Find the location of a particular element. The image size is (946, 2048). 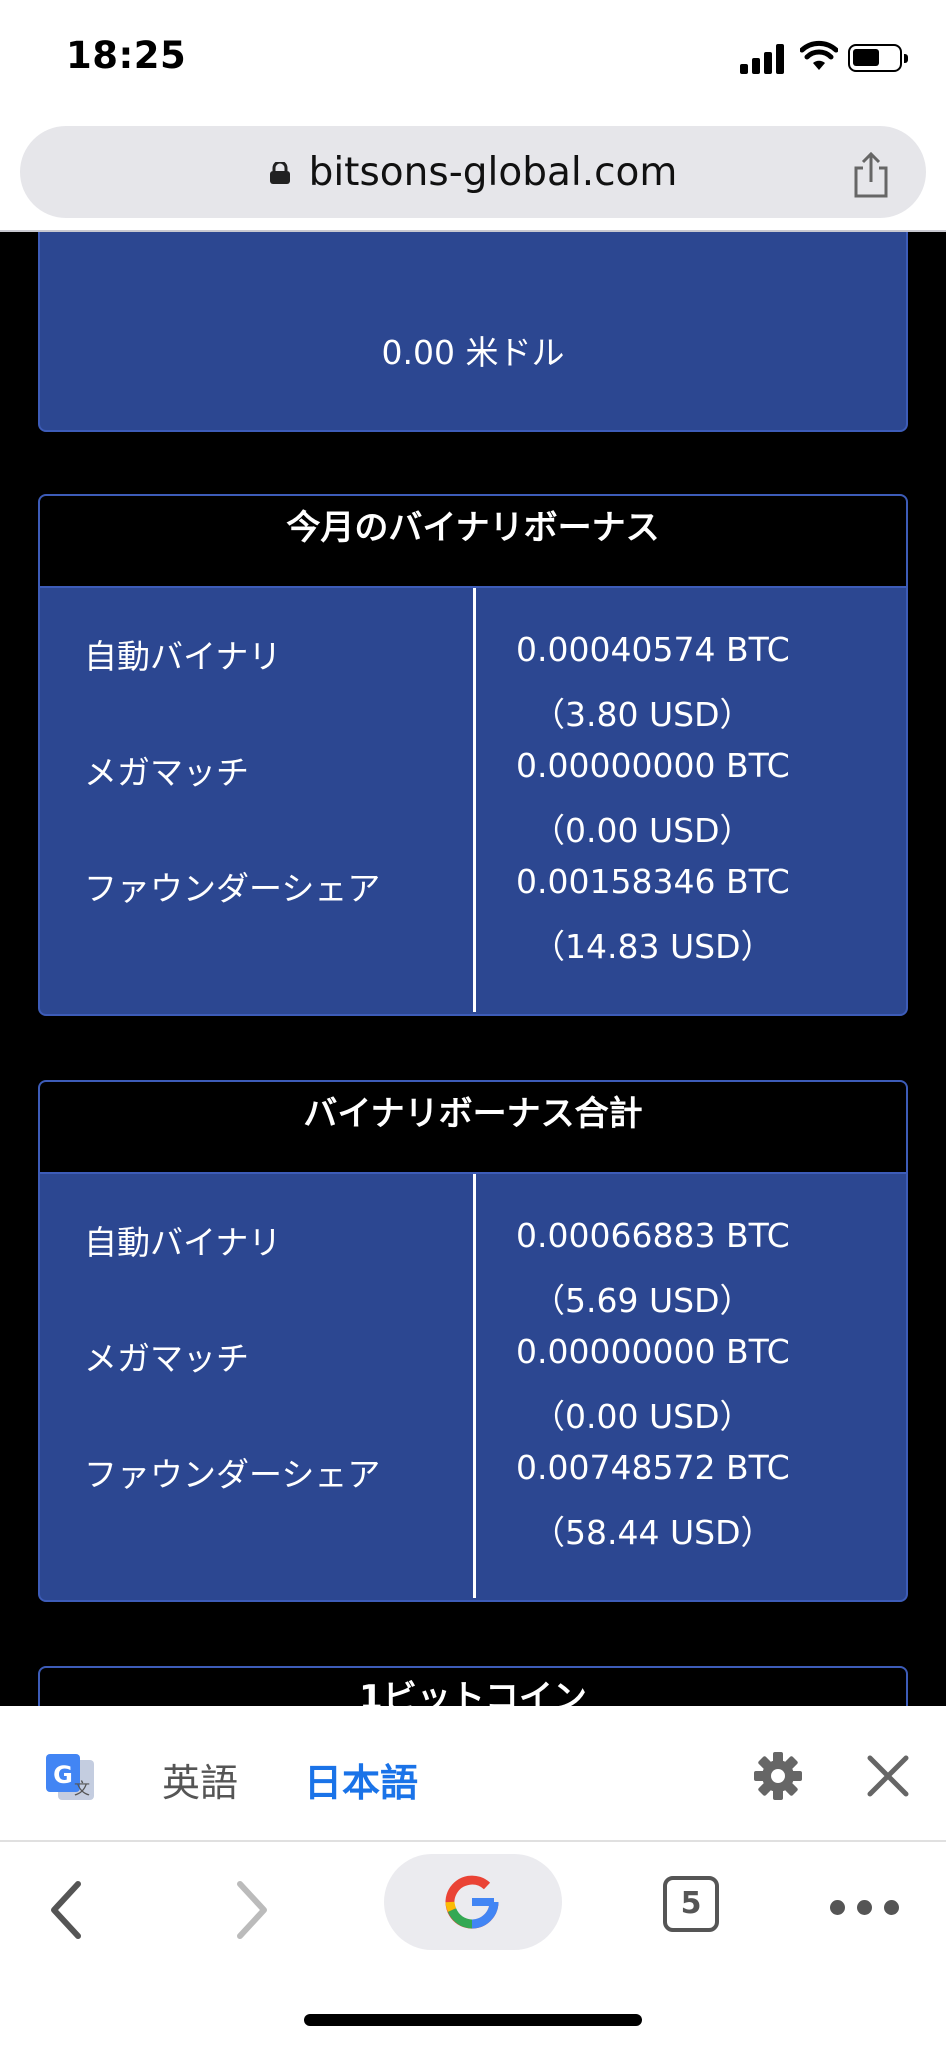

bonus-btc: 0.00748572 BTC is located at coordinates (653, 1467).